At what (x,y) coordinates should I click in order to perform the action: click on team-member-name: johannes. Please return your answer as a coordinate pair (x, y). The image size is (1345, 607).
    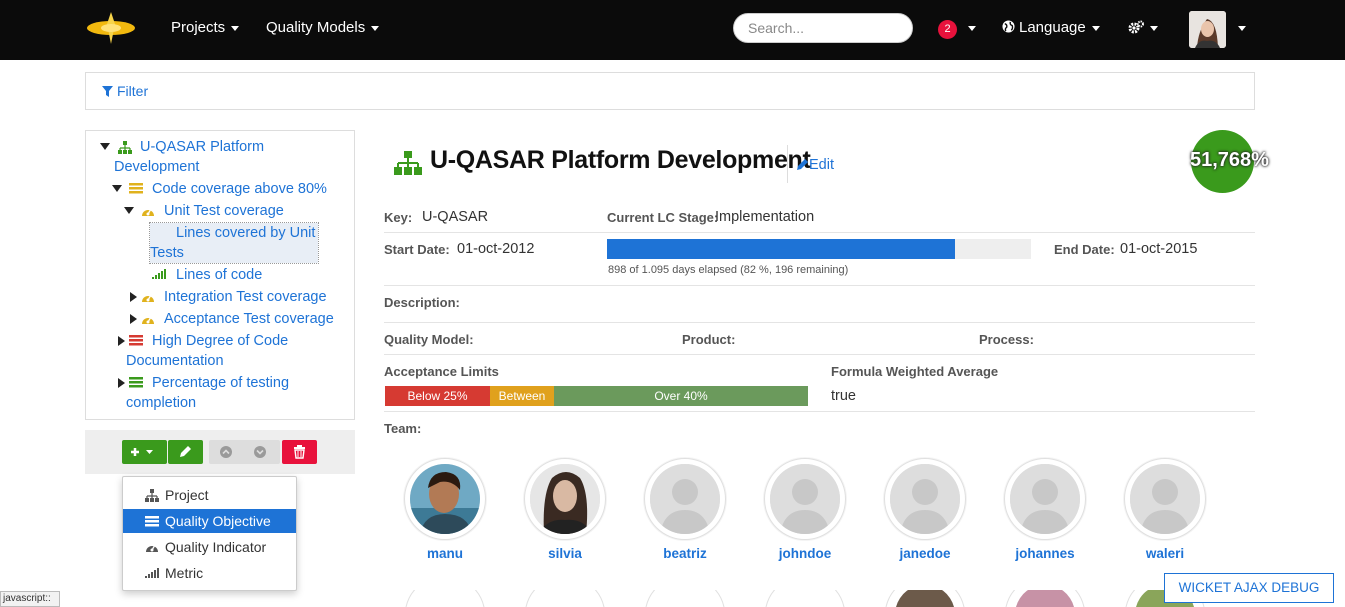
    Looking at the image, I should click on (1045, 553).